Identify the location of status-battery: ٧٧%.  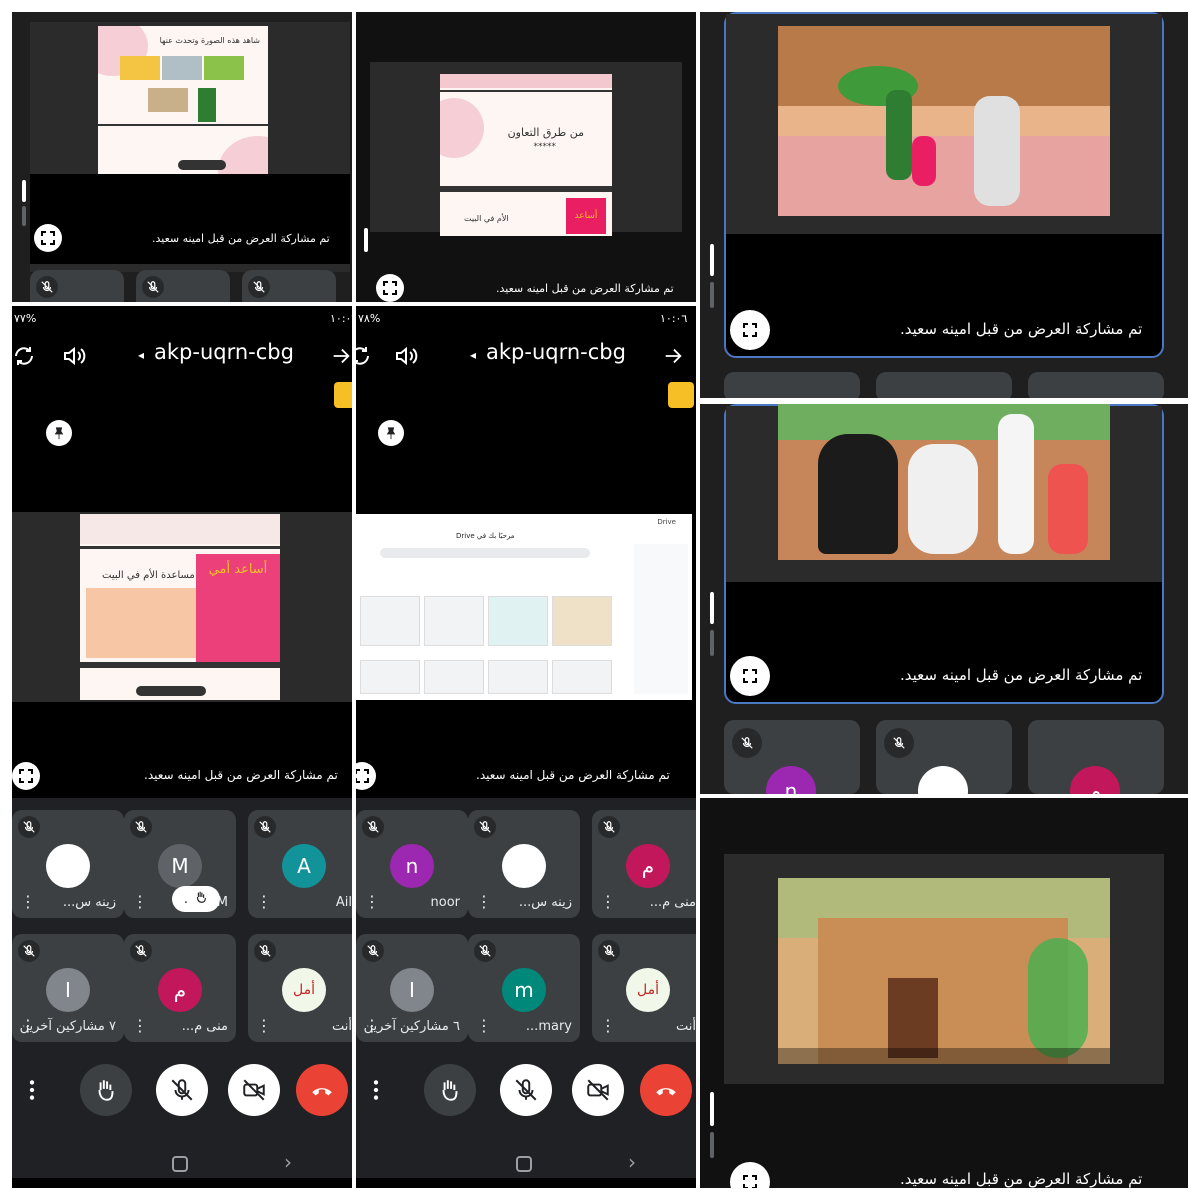
(25, 318).